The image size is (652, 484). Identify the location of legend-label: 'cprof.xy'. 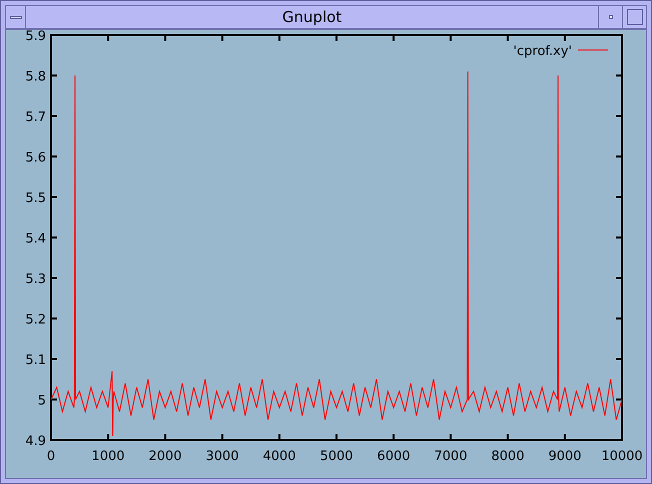
(542, 51).